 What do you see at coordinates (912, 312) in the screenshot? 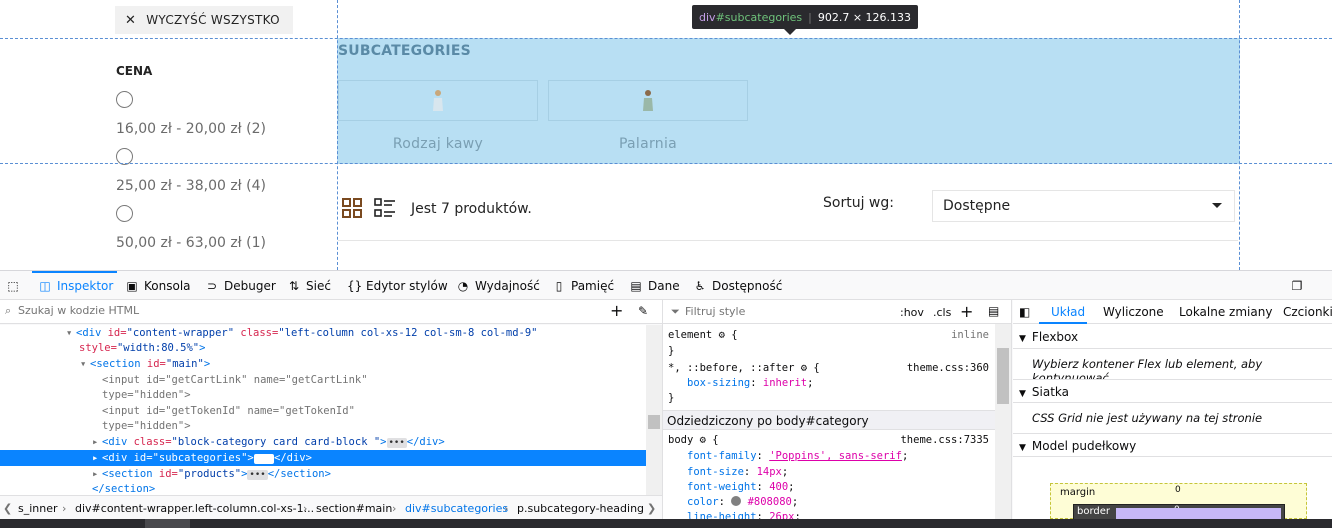
I see `hov-toggle: :hov` at bounding box center [912, 312].